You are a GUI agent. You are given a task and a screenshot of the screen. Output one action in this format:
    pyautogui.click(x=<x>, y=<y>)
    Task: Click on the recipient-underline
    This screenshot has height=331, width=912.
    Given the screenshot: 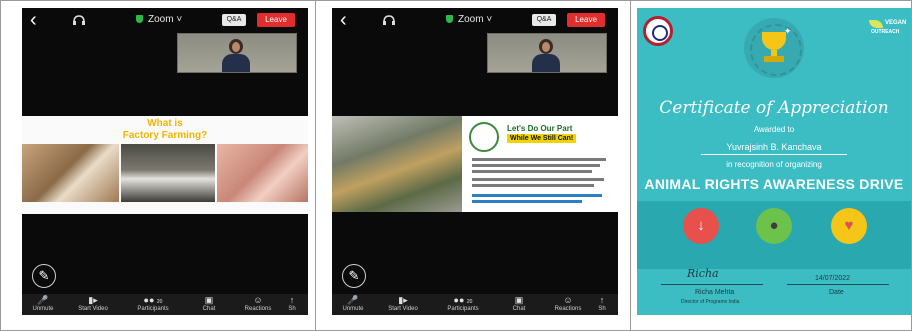 What is the action you would take?
    pyautogui.click(x=774, y=154)
    